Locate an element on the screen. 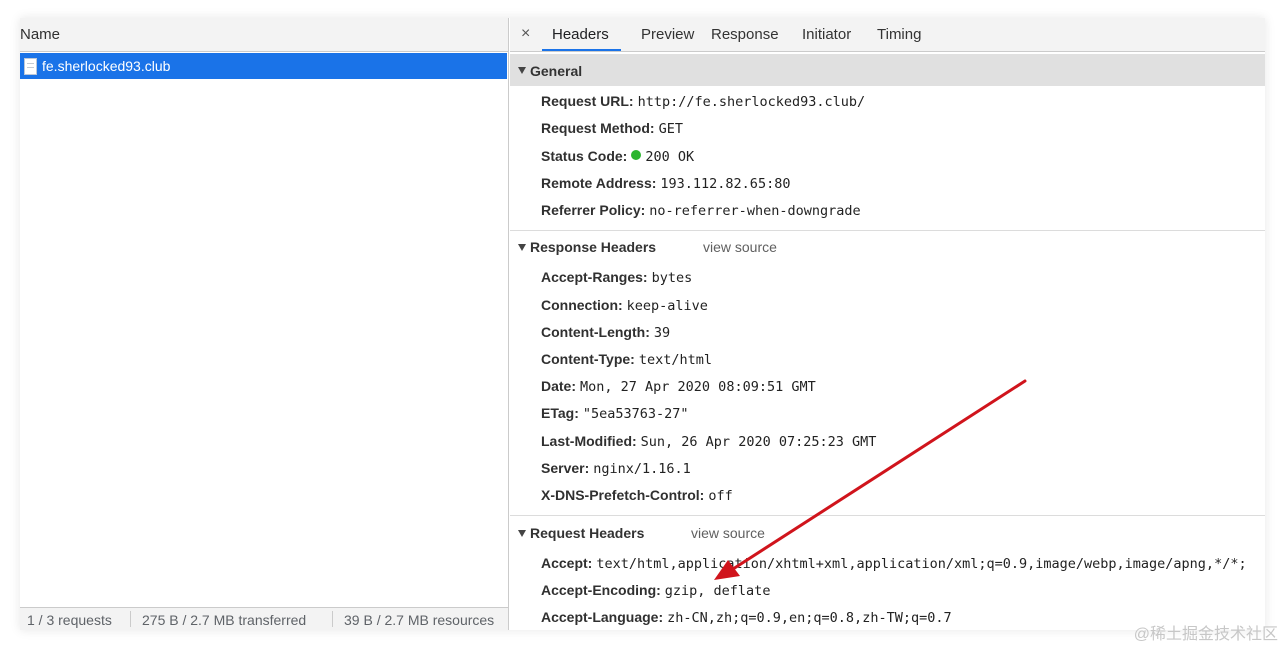 Image resolution: width=1284 pixels, height=651 pixels. tab-initiator: Initiator is located at coordinates (826, 34).